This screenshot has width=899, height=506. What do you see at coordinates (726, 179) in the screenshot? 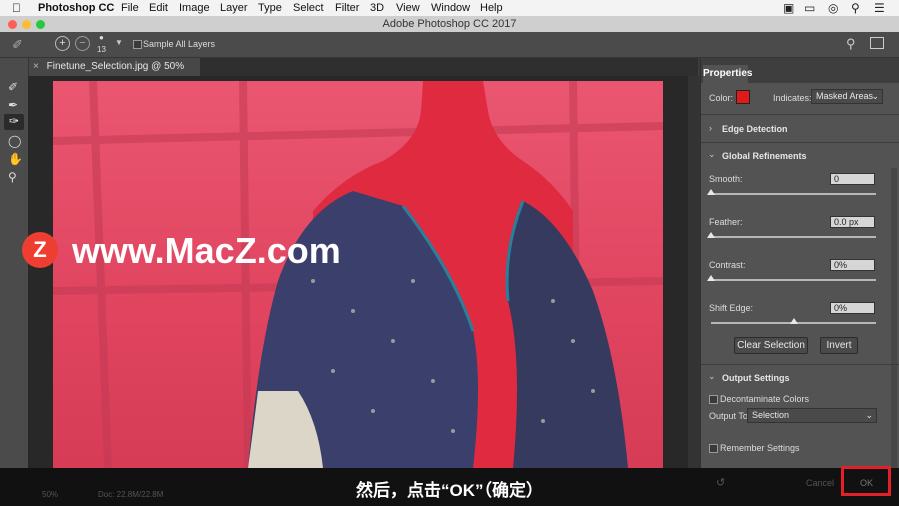
I see `smooth-label: Smooth:` at bounding box center [726, 179].